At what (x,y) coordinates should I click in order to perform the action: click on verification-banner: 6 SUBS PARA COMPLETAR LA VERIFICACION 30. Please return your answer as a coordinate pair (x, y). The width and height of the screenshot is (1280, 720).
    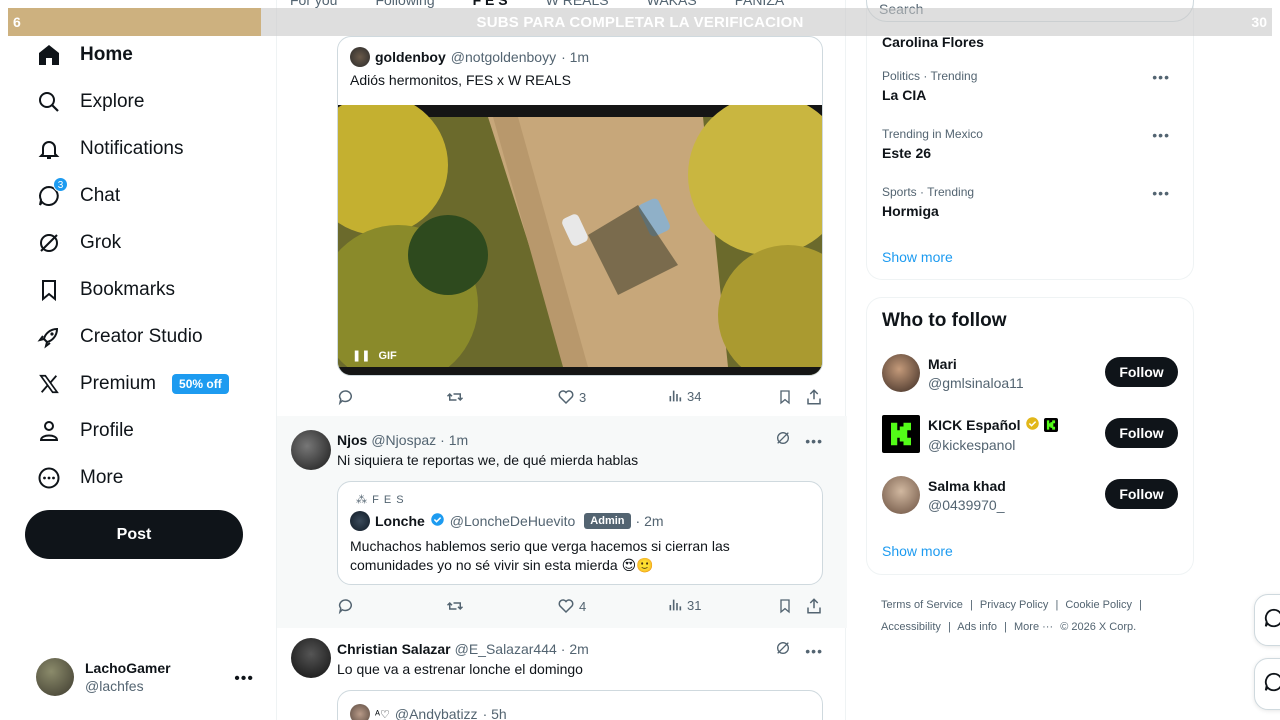
    Looking at the image, I should click on (640, 22).